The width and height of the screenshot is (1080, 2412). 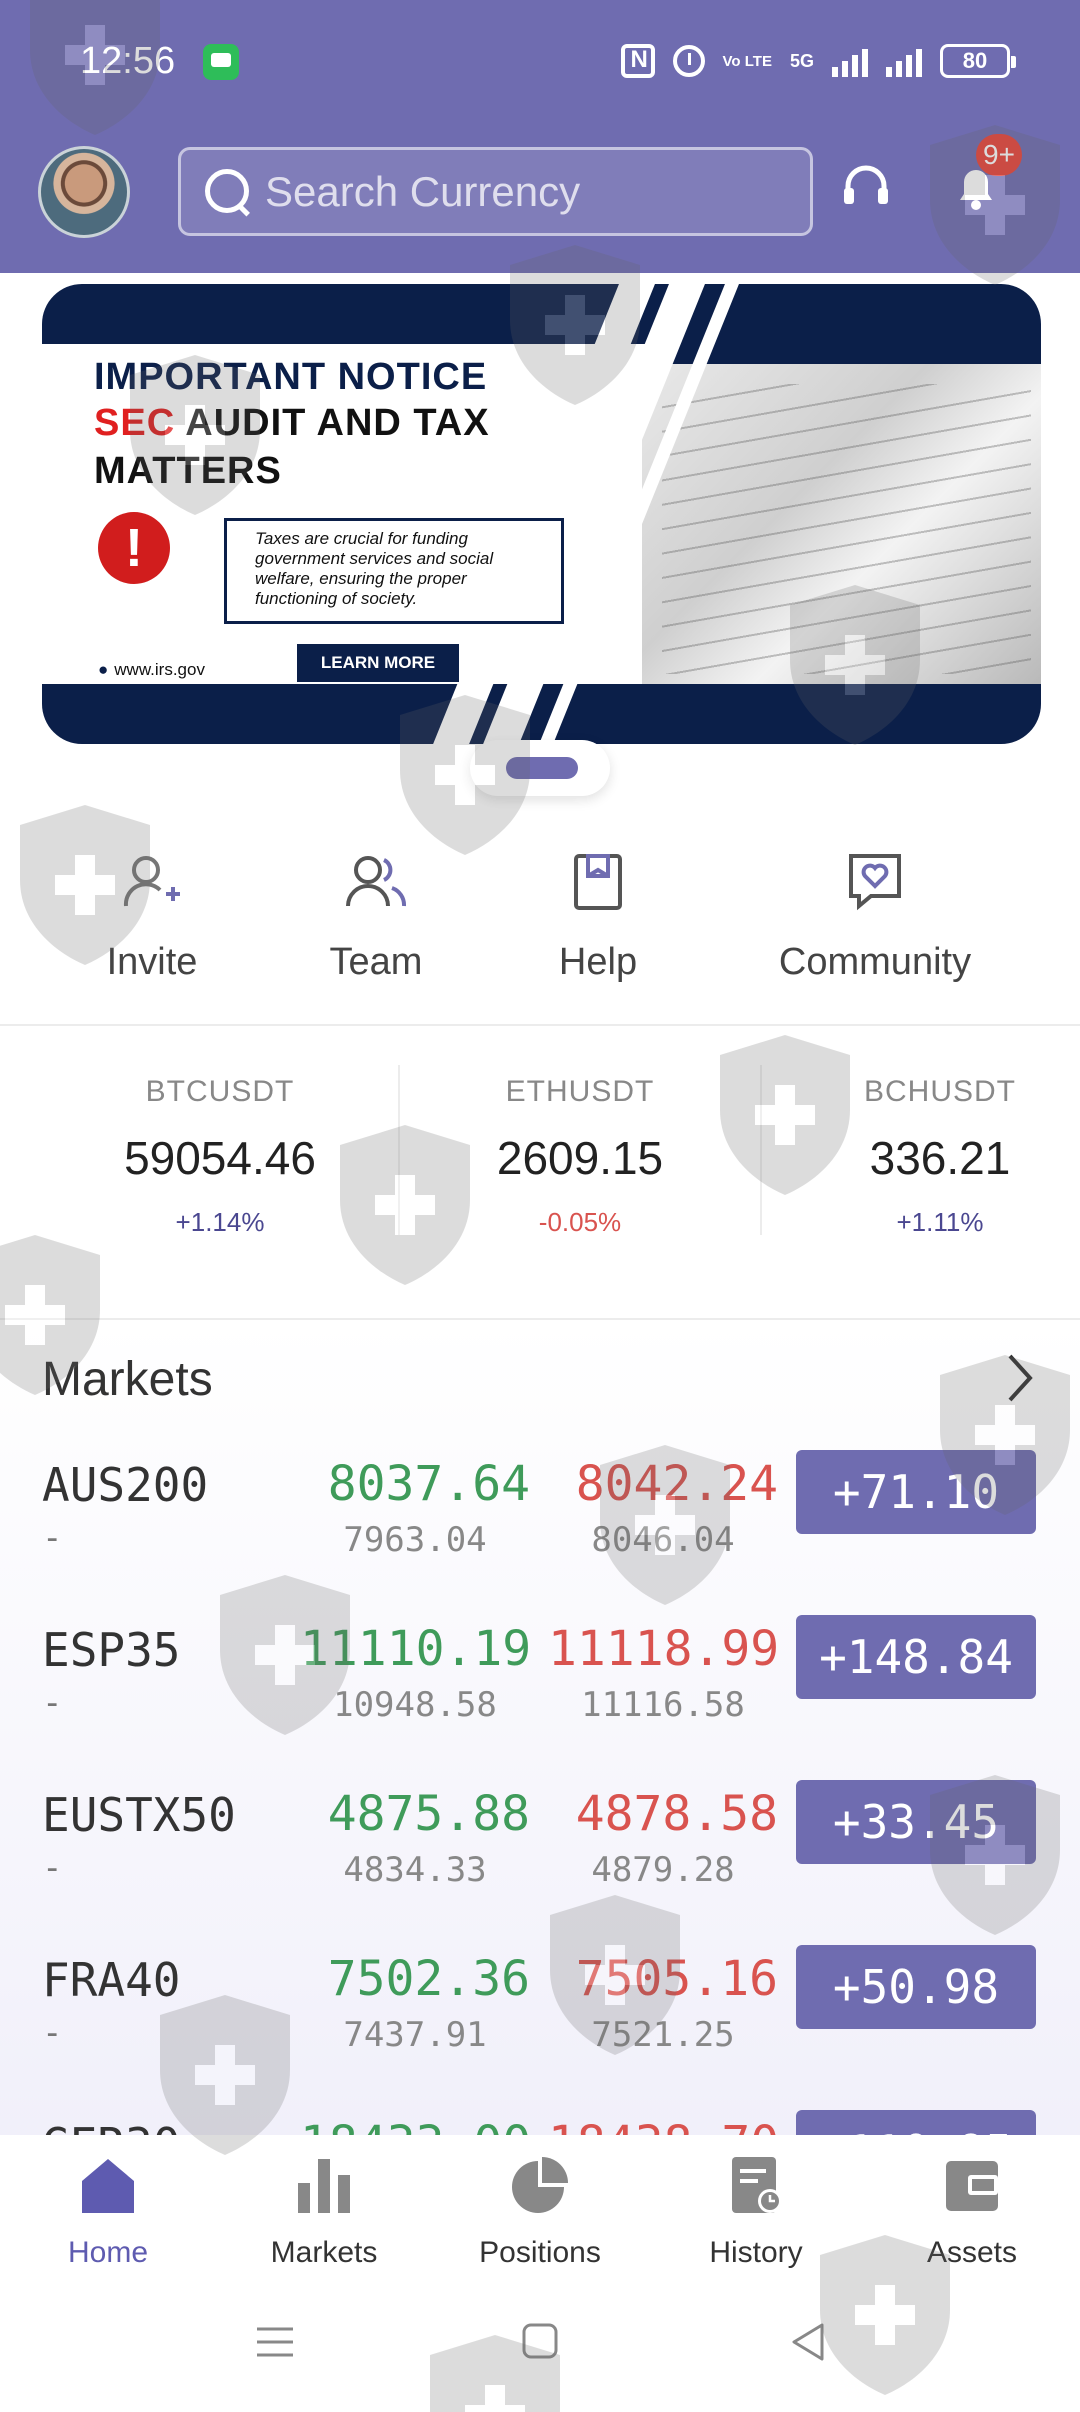 What do you see at coordinates (940, 1222) in the screenshot?
I see `ticker-change: +1.11%` at bounding box center [940, 1222].